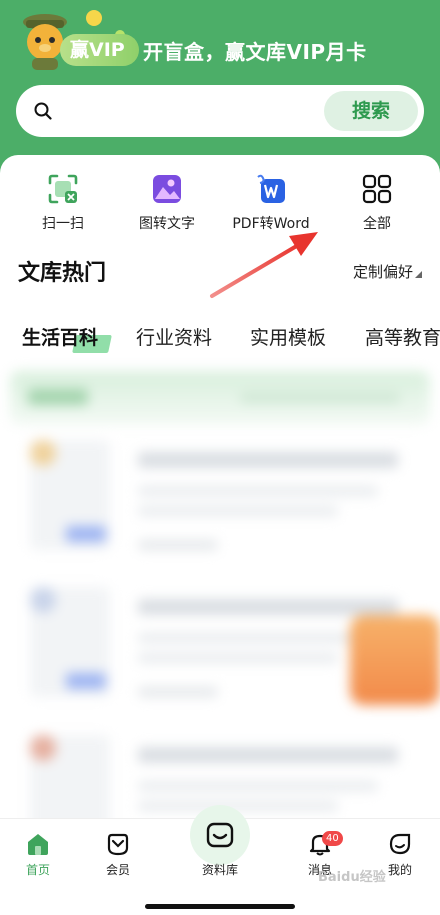 The height and width of the screenshot is (915, 440). What do you see at coordinates (220, 510) in the screenshot?
I see `list-item` at bounding box center [220, 510].